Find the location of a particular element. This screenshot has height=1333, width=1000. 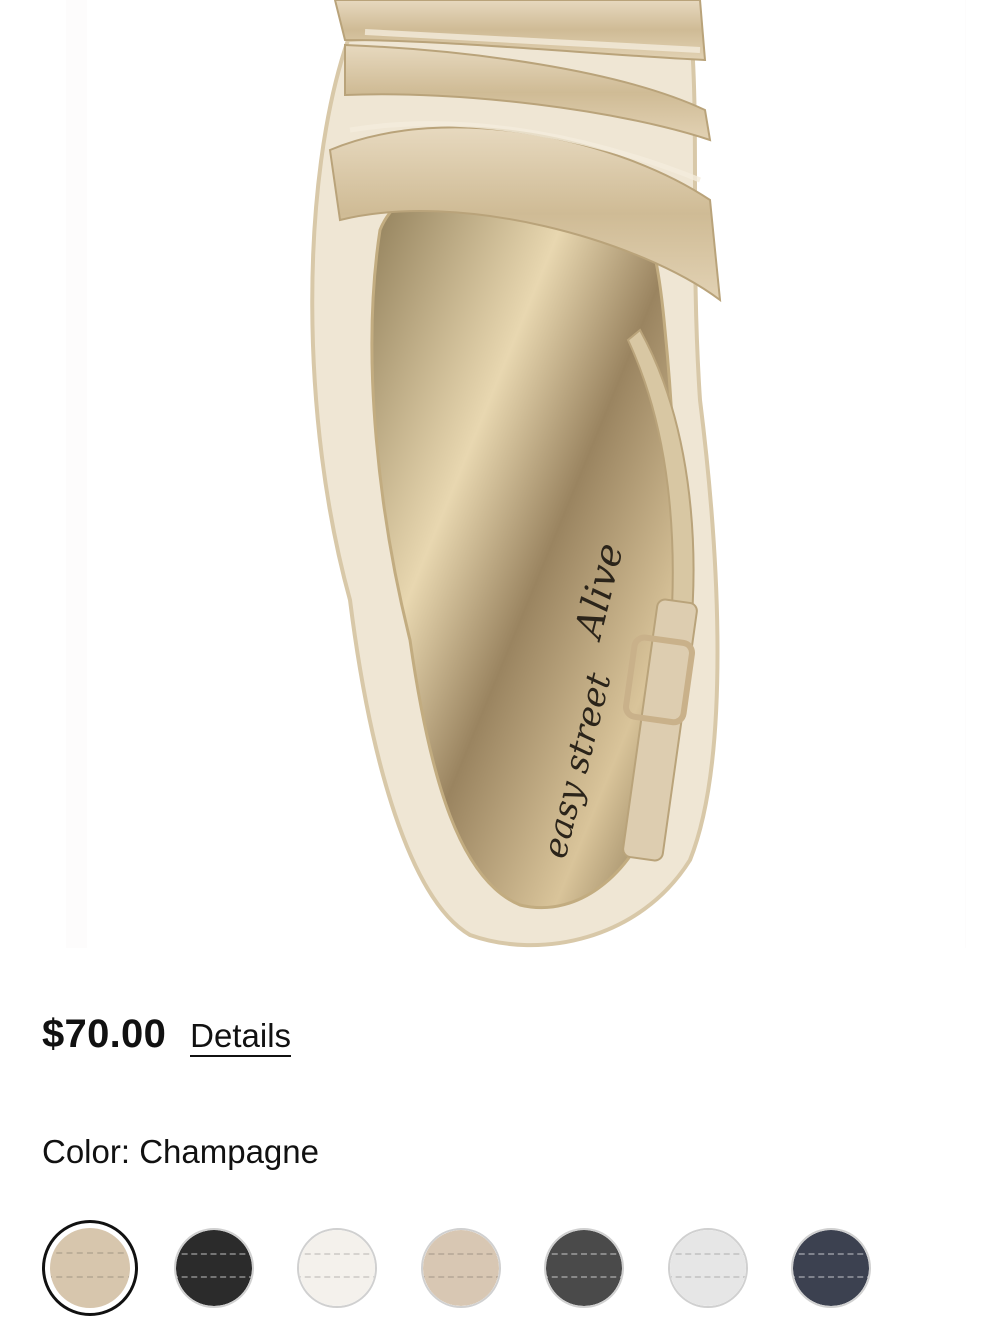

color-swatches is located at coordinates (492, 1270).